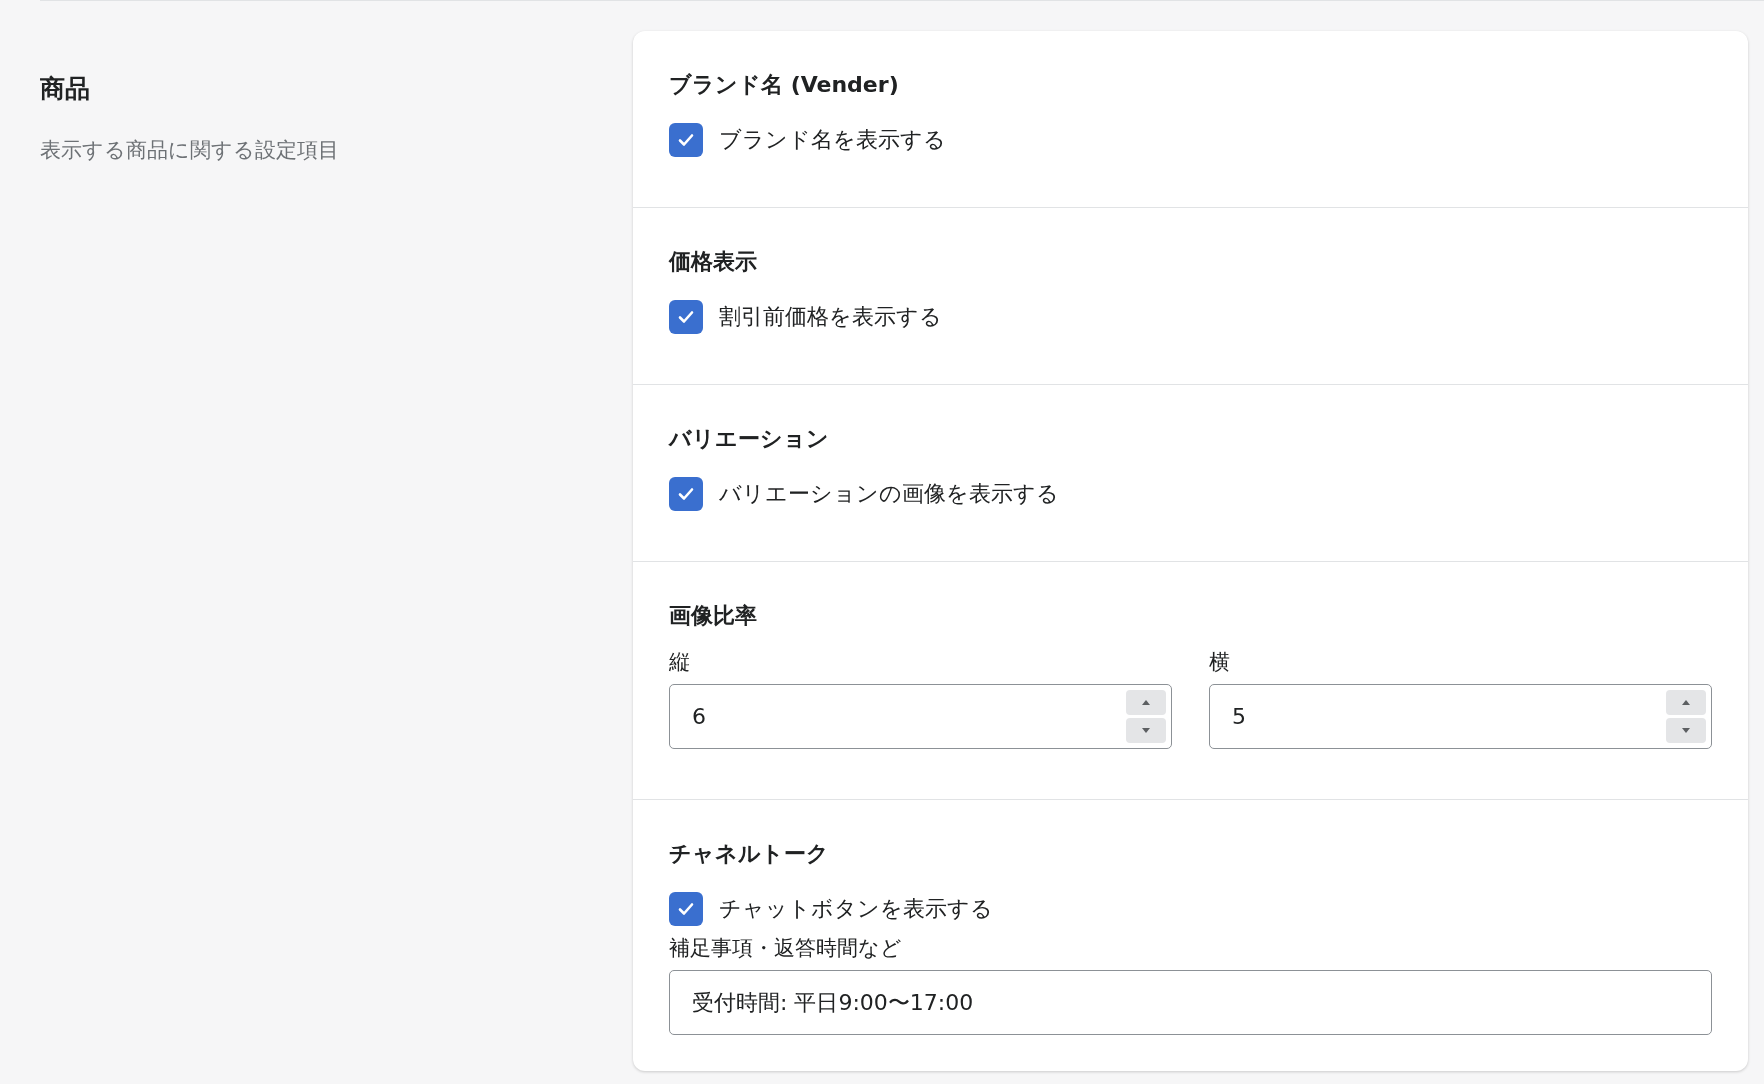 The height and width of the screenshot is (1084, 1764). I want to click on checkbox-label: バリエーションの画像を表示する, so click(889, 494).